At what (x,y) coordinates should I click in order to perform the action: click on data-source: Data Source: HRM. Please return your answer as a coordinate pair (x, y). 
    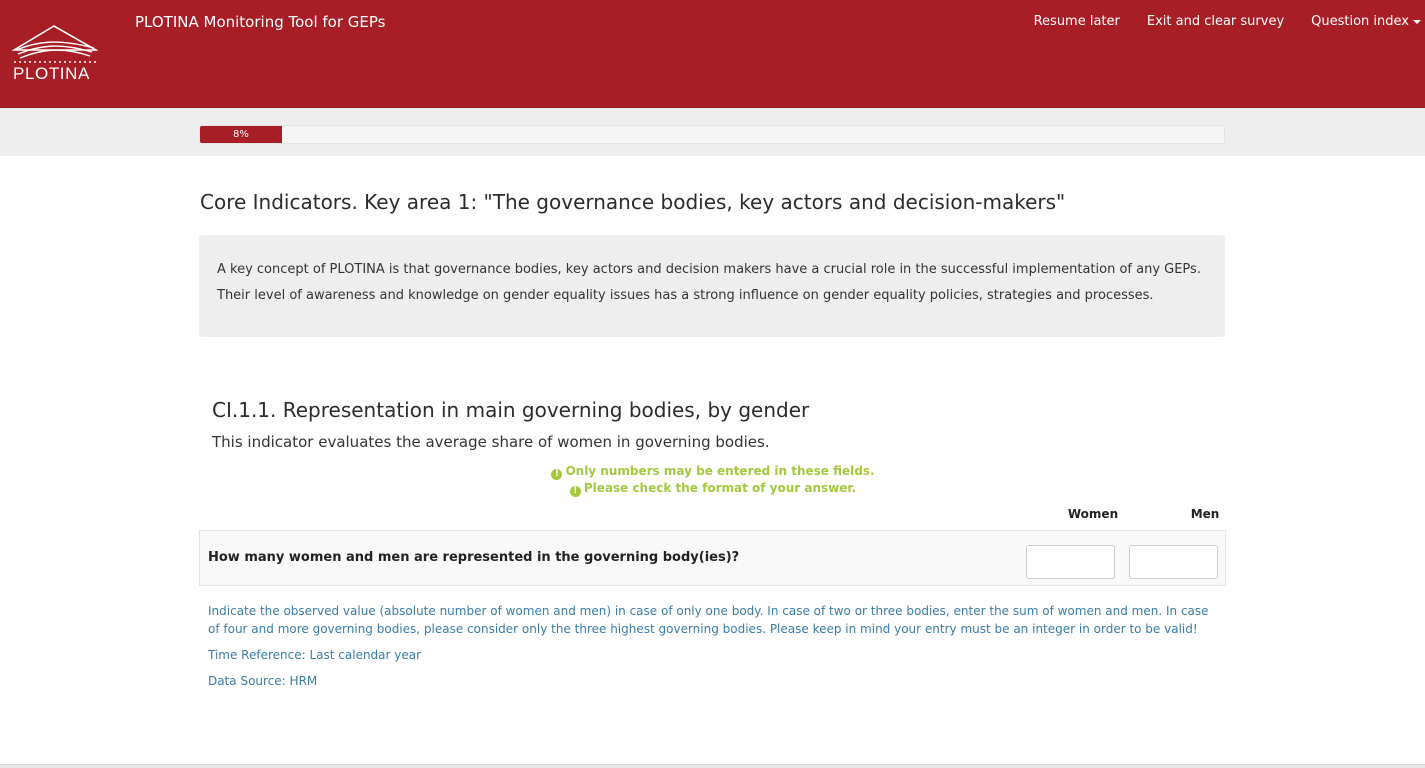
    Looking at the image, I should click on (263, 681).